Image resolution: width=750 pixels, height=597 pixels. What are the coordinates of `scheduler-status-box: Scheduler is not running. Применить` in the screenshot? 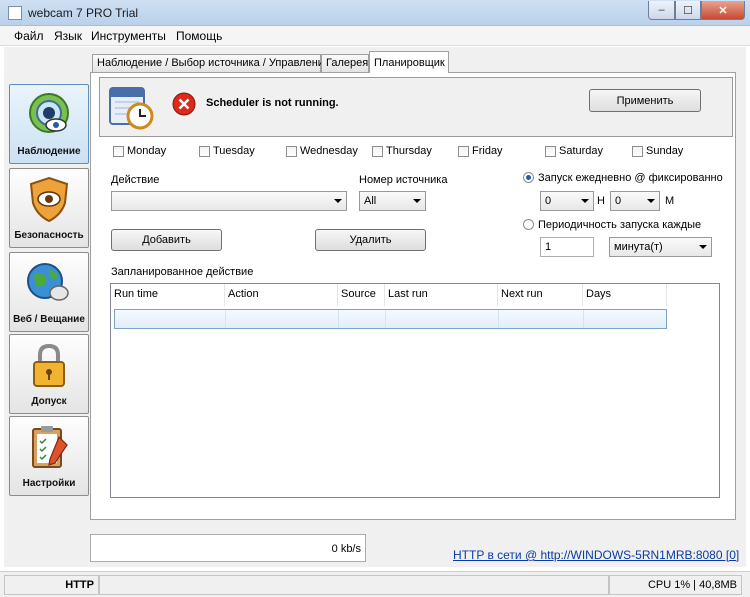 It's located at (416, 107).